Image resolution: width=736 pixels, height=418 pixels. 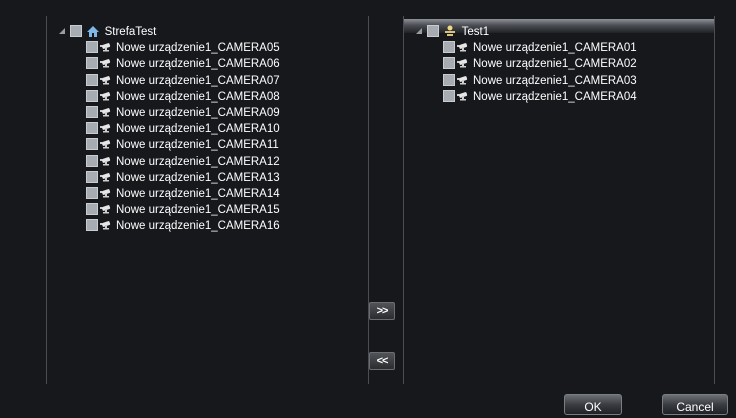 I want to click on tree-item-camera: Nowe urządzenie1_CAMERA01, so click(x=559, y=48).